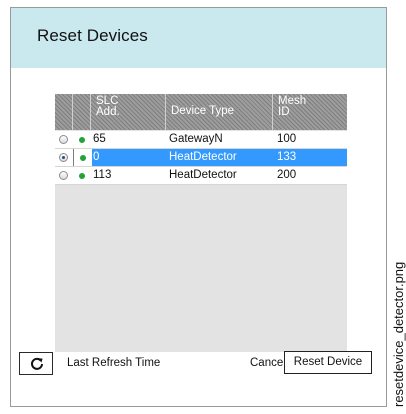  I want to click on row-slc-address: 0, so click(96, 157).